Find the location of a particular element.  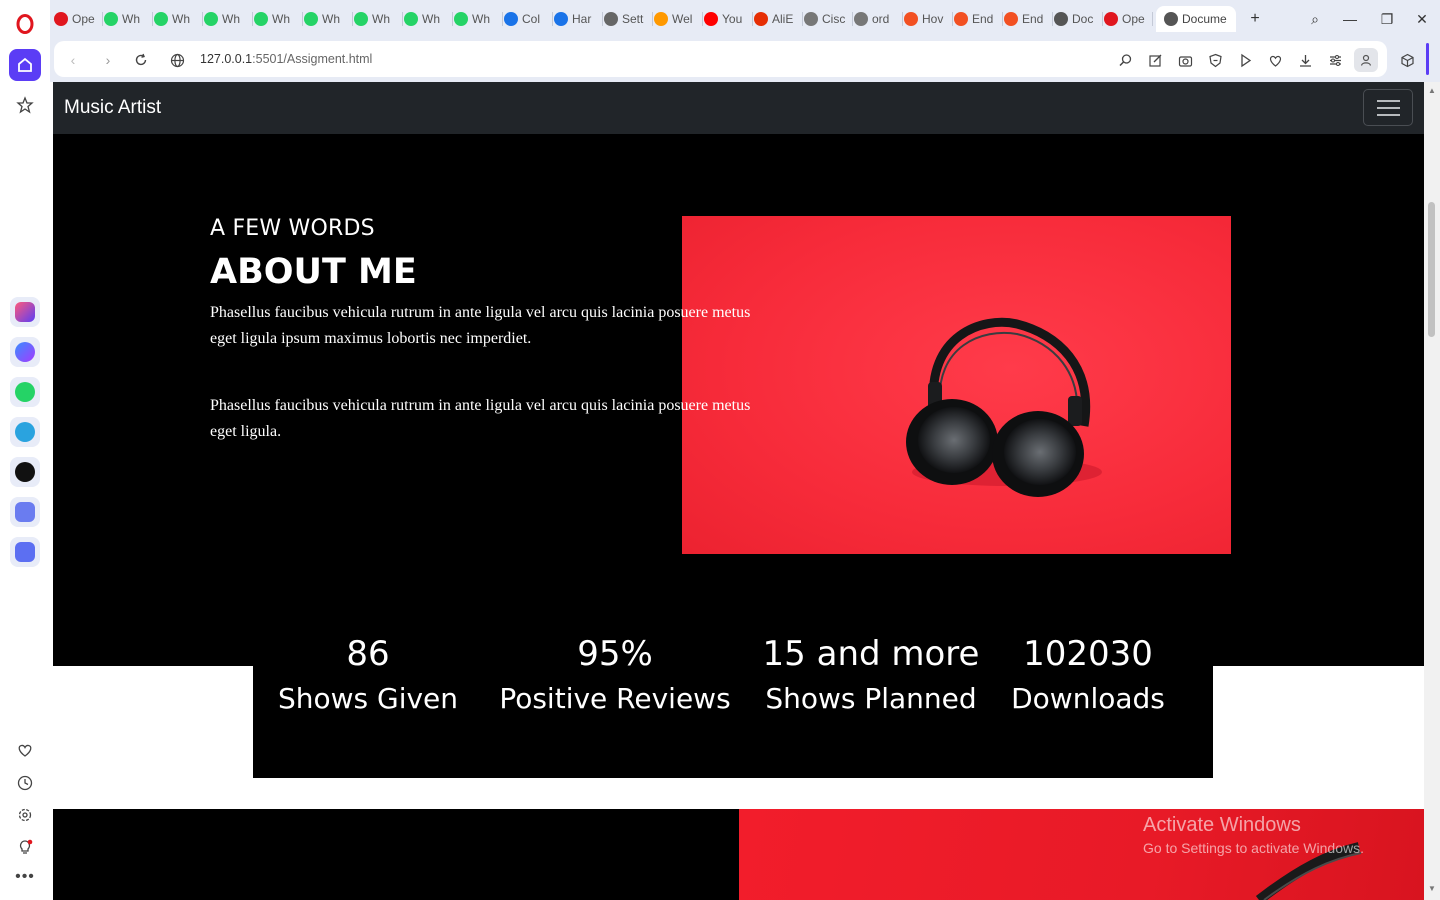

whatsapp-icon is located at coordinates (25, 392).